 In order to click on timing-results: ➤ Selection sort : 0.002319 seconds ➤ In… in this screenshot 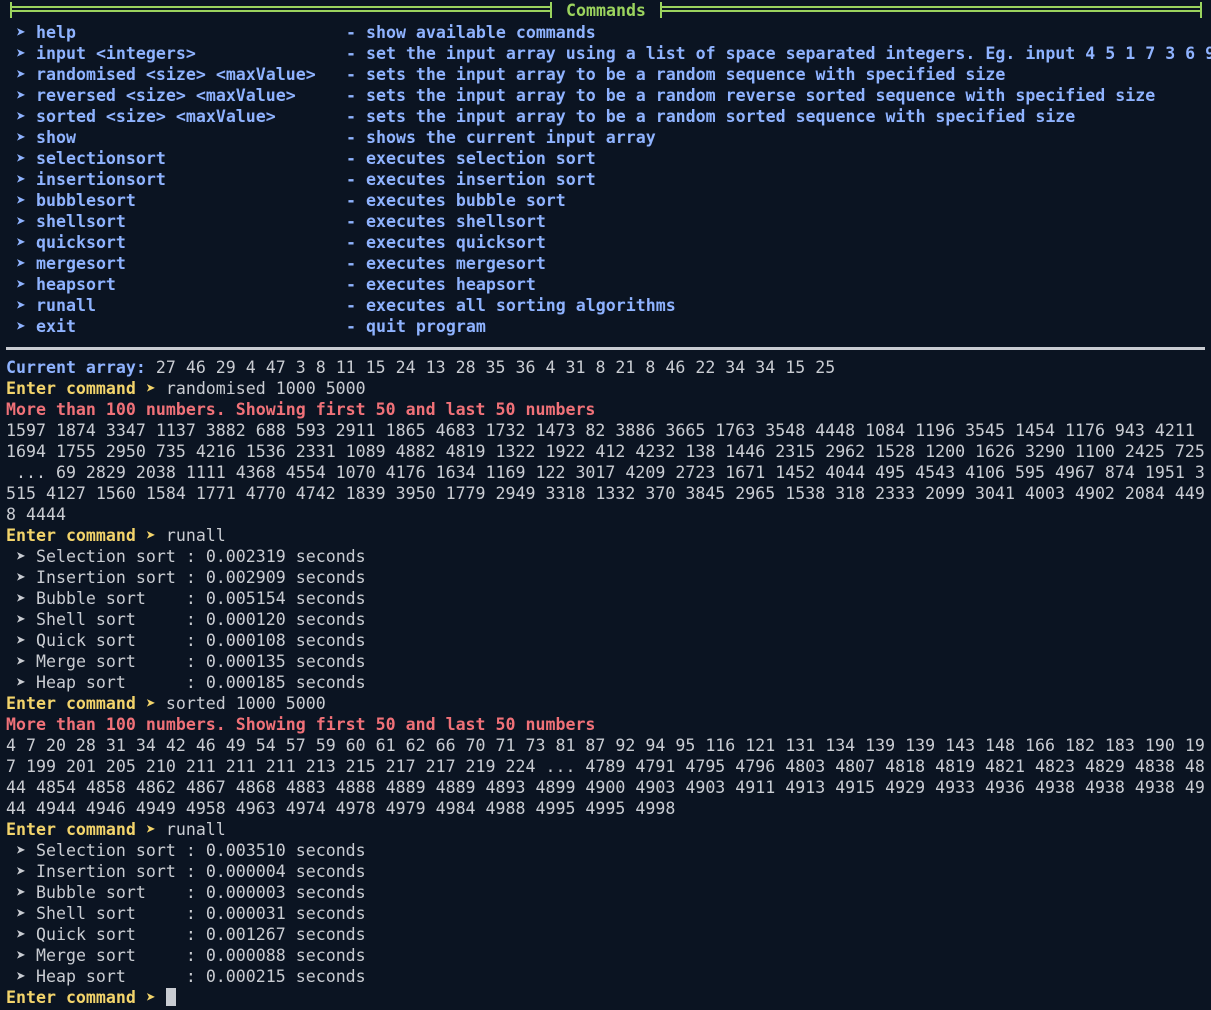, I will do `click(605, 619)`.